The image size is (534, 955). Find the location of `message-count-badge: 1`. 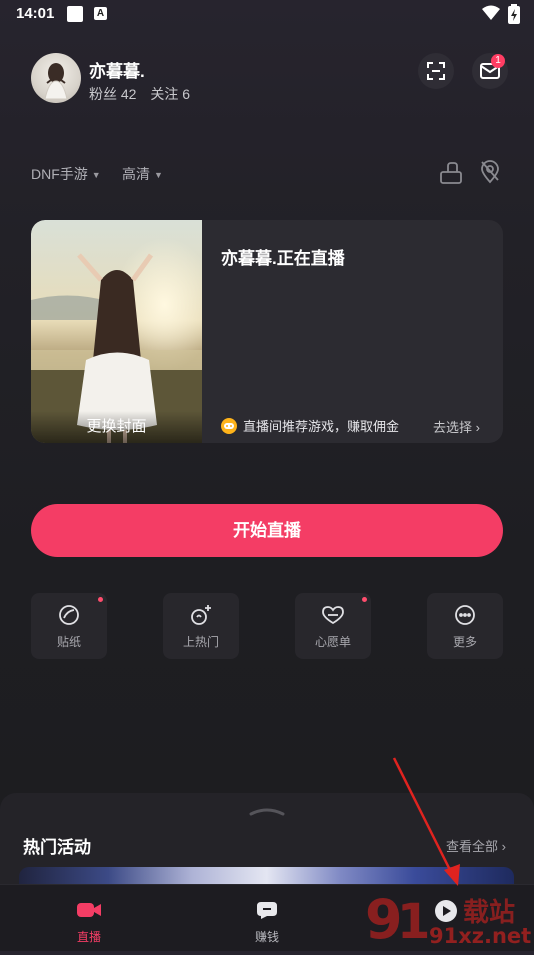

message-count-badge: 1 is located at coordinates (498, 61).